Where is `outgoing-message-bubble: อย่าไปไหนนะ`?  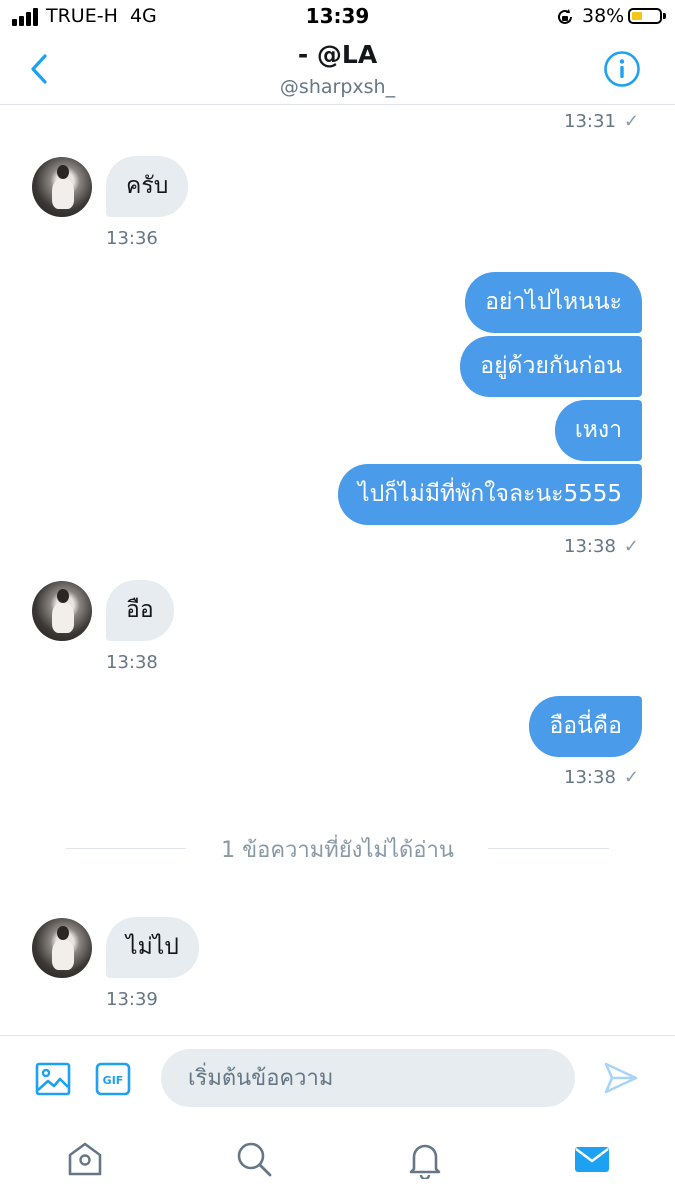
outgoing-message-bubble: อย่าไปไหนนะ is located at coordinates (553, 302).